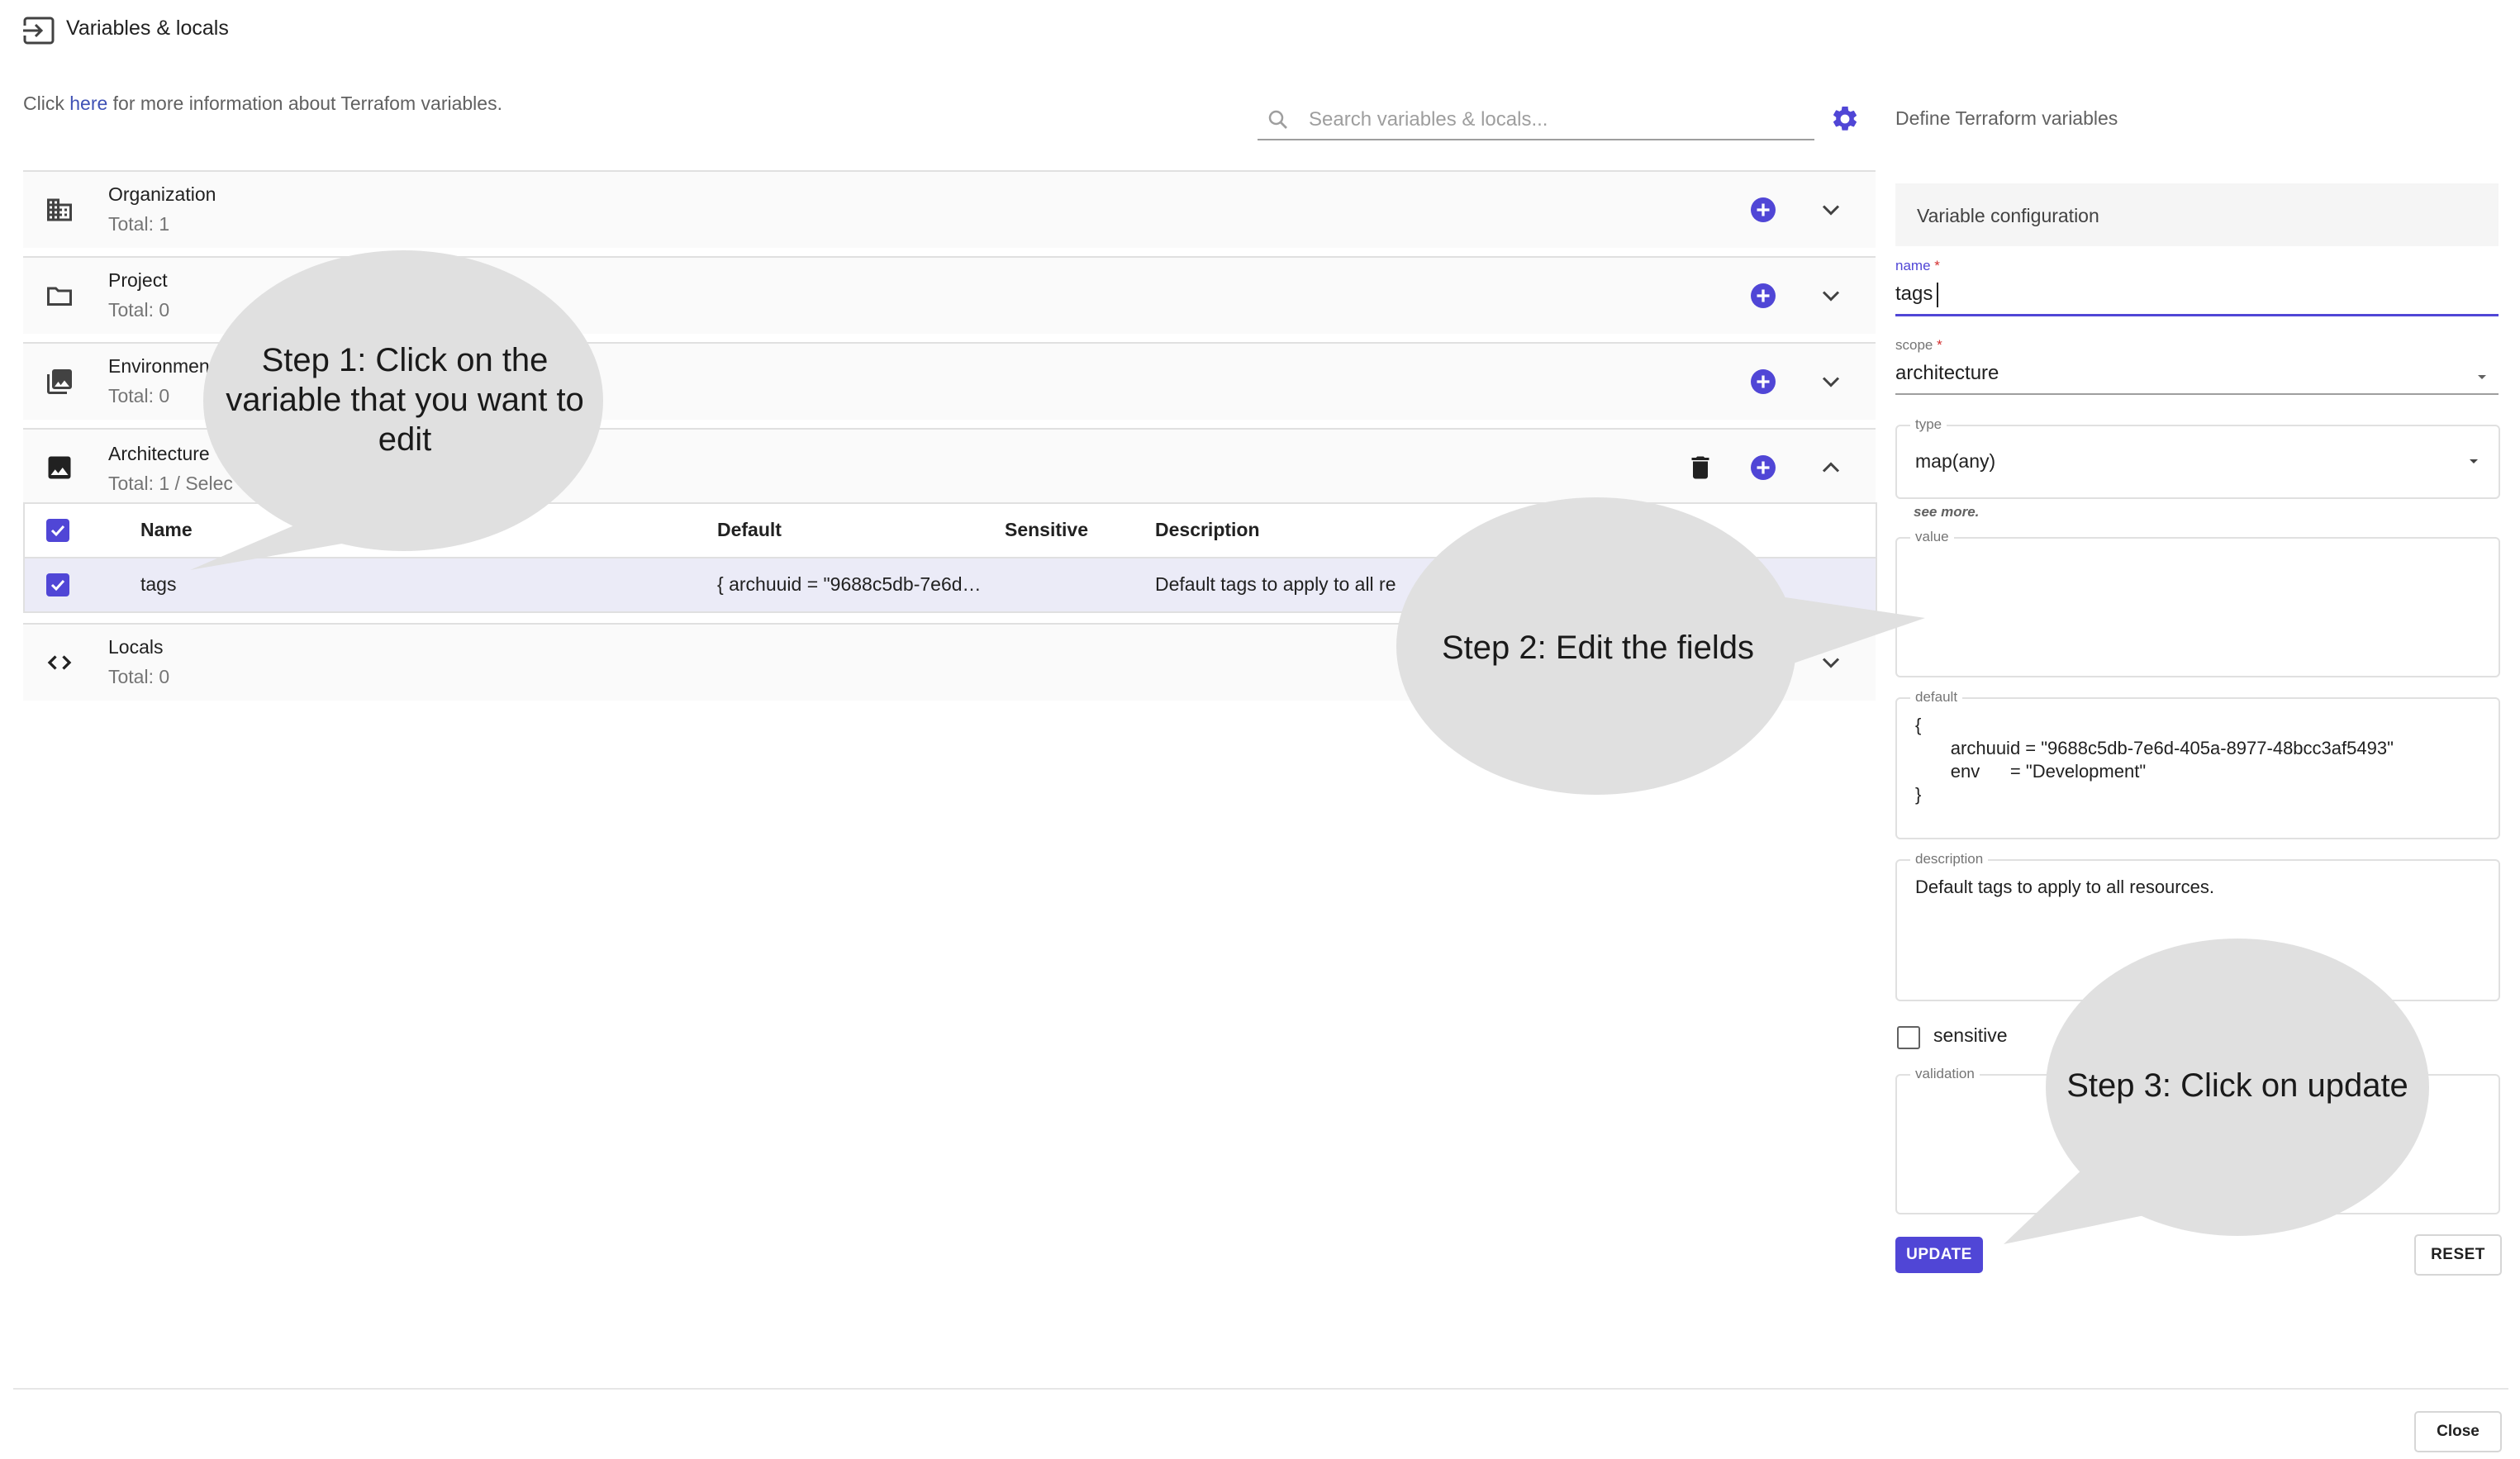 The height and width of the screenshot is (1459, 2520). What do you see at coordinates (136, 647) in the screenshot?
I see `scope-title: Locals` at bounding box center [136, 647].